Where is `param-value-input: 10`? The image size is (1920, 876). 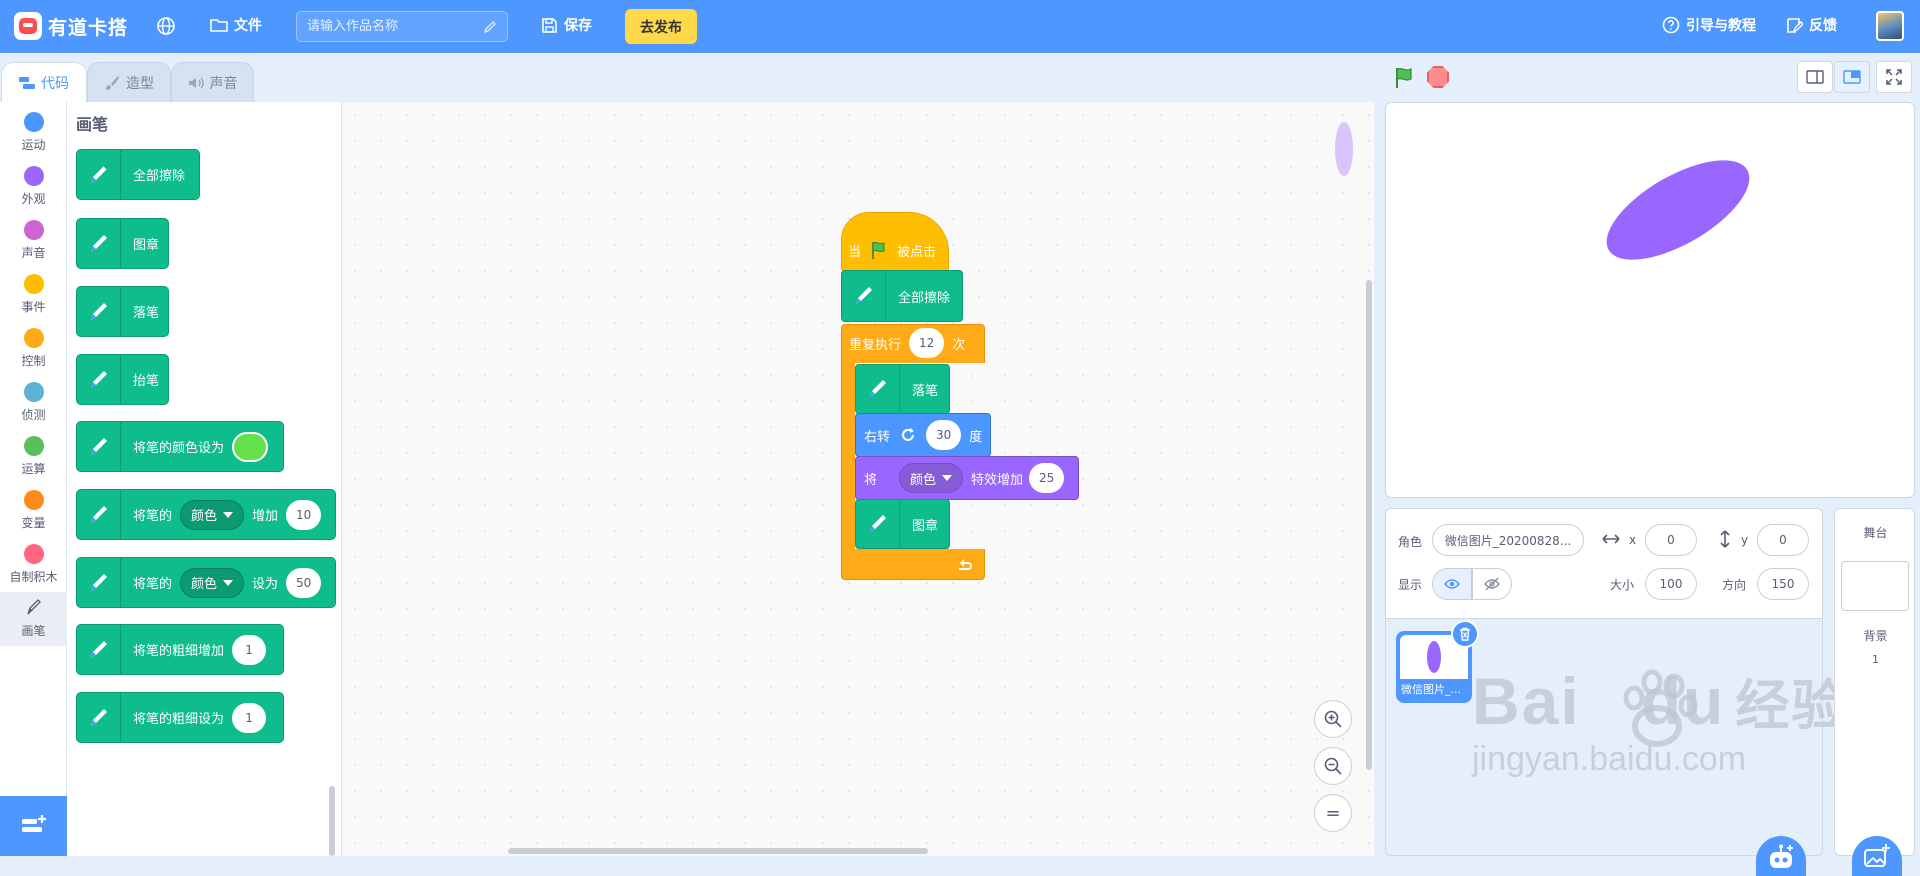 param-value-input: 10 is located at coordinates (304, 514).